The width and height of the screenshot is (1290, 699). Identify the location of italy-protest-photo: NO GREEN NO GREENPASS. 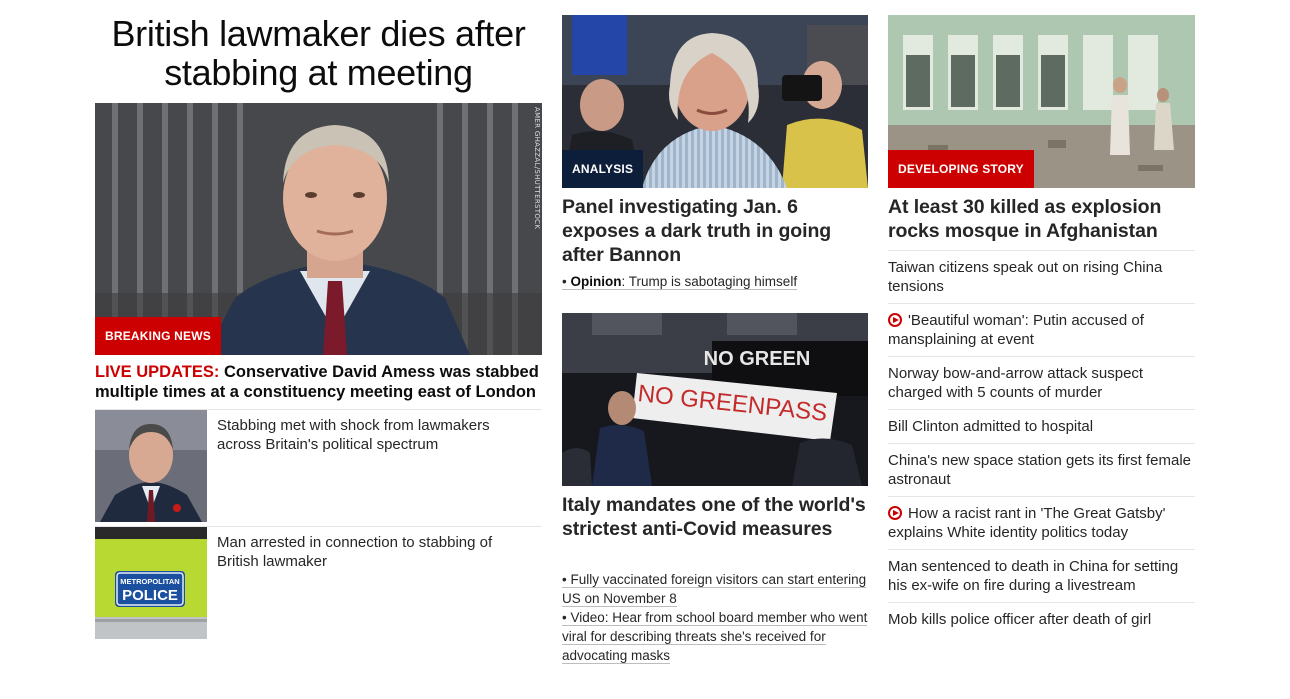
(715, 399).